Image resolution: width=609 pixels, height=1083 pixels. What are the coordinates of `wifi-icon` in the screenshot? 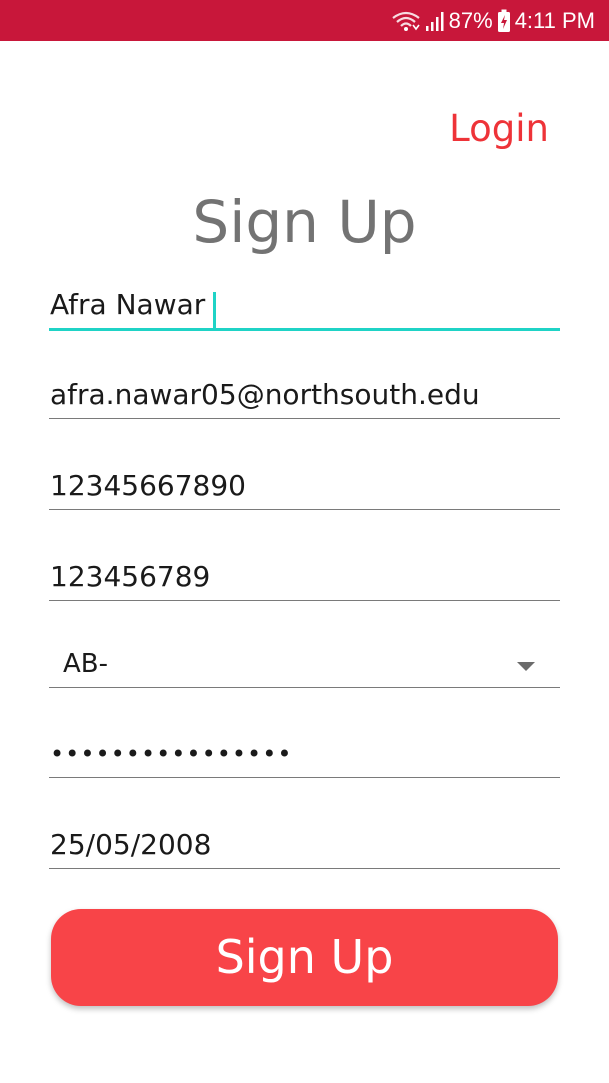 It's located at (406, 21).